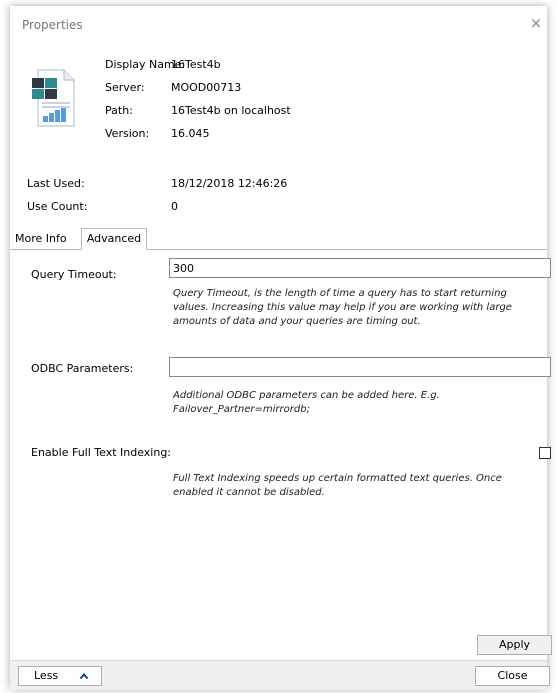 The width and height of the screenshot is (557, 693). I want to click on full-text-indexing-checkbox, so click(545, 453).